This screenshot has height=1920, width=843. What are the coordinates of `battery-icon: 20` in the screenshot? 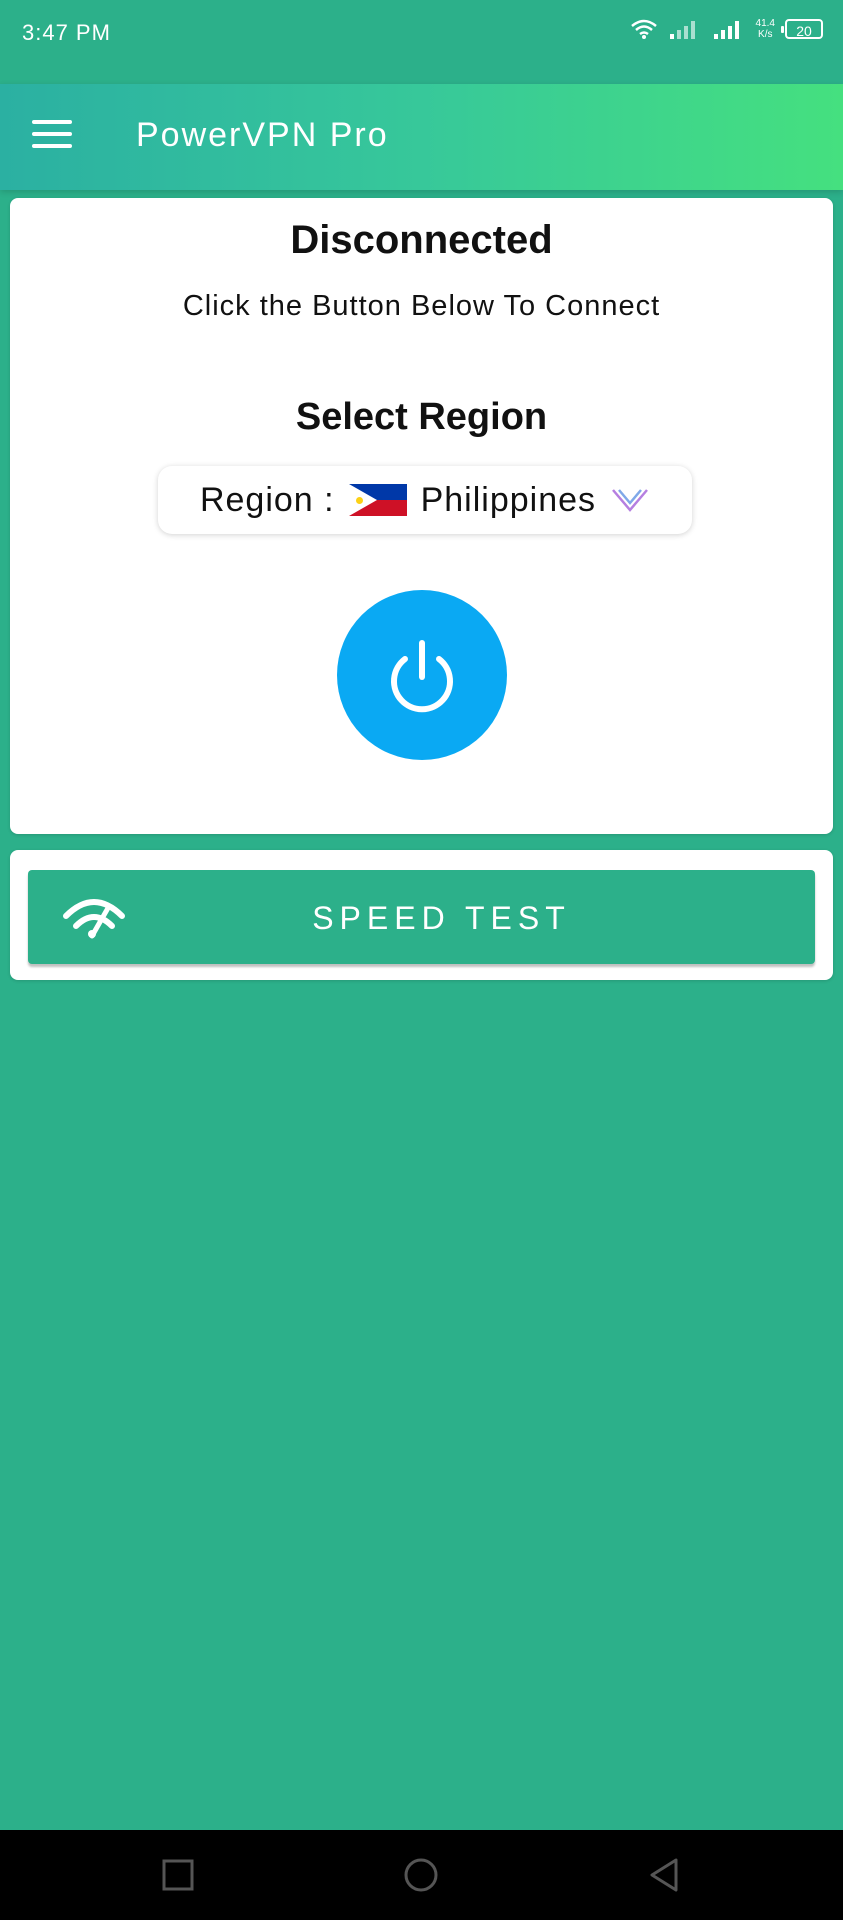 It's located at (802, 29).